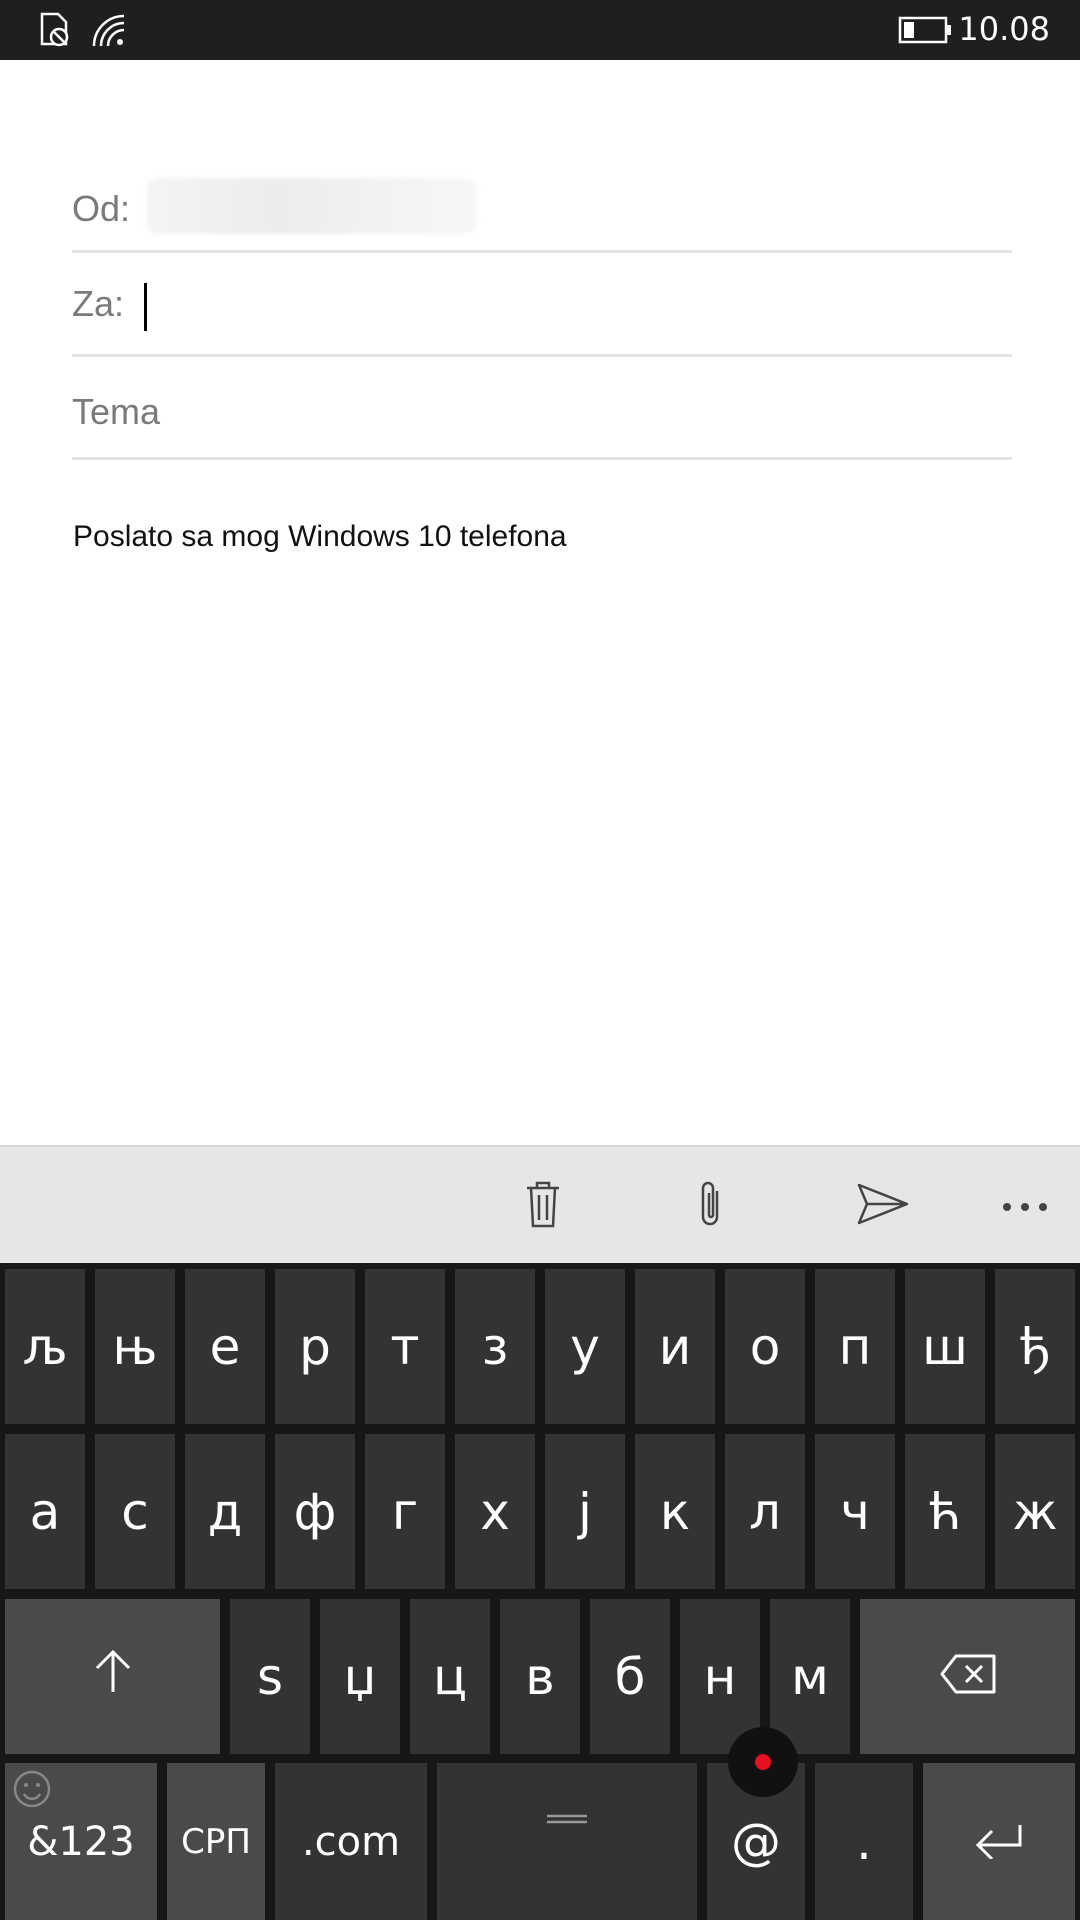 Image resolution: width=1080 pixels, height=1920 pixels. I want to click on battery-icon, so click(925, 32).